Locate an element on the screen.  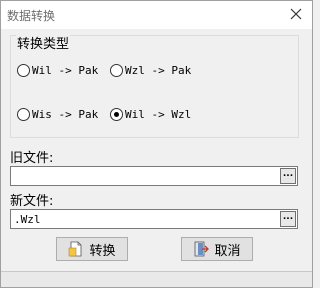
new-file-label: 新文件: is located at coordinates (32, 201).